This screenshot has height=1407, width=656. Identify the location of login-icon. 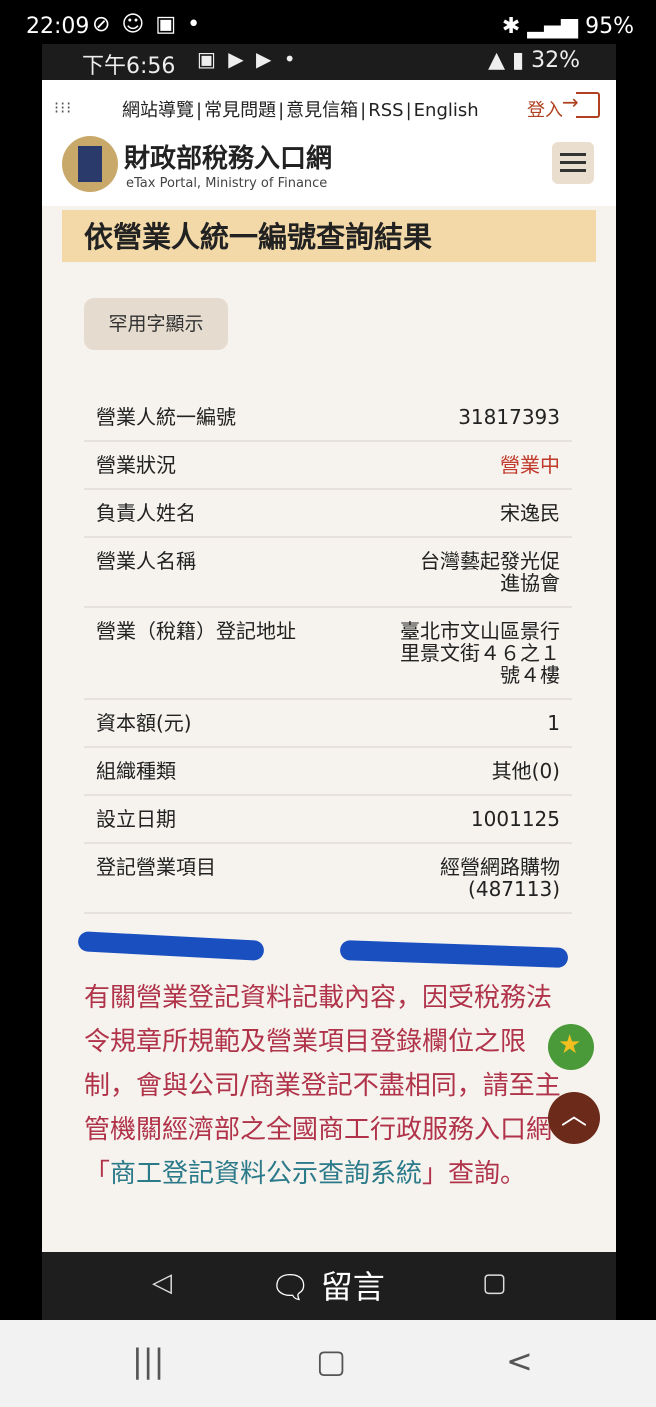
(581, 104).